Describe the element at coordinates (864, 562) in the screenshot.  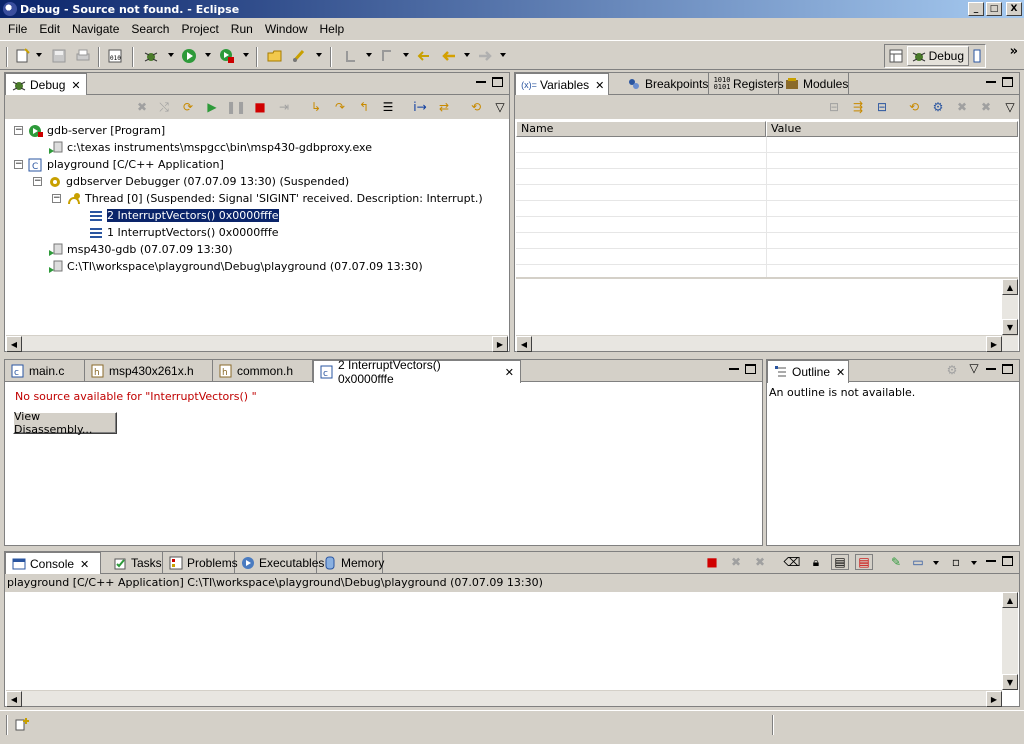
I see `show-on-stderr-icon: ▤` at that location.